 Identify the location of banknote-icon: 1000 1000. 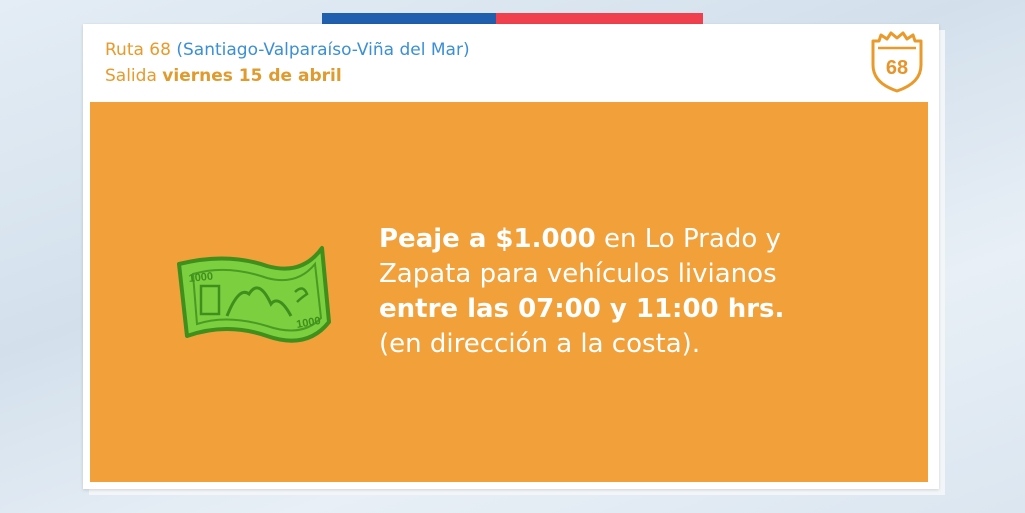
(254, 294).